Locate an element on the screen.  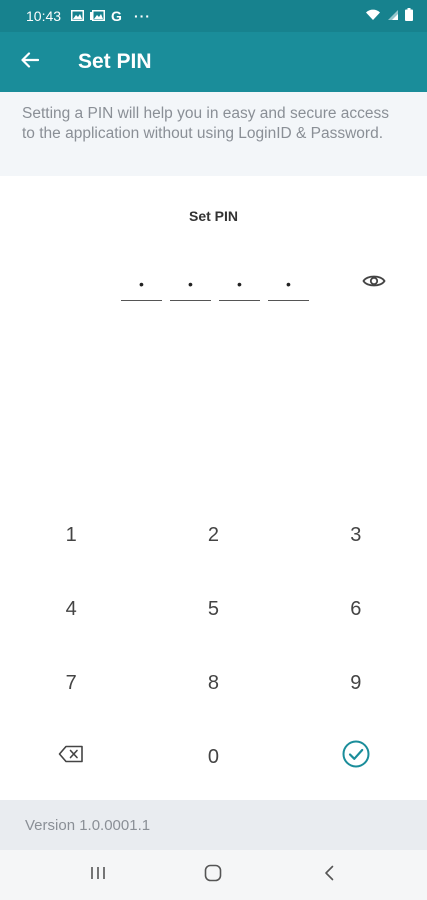
chevron-left-icon is located at coordinates (329, 875).